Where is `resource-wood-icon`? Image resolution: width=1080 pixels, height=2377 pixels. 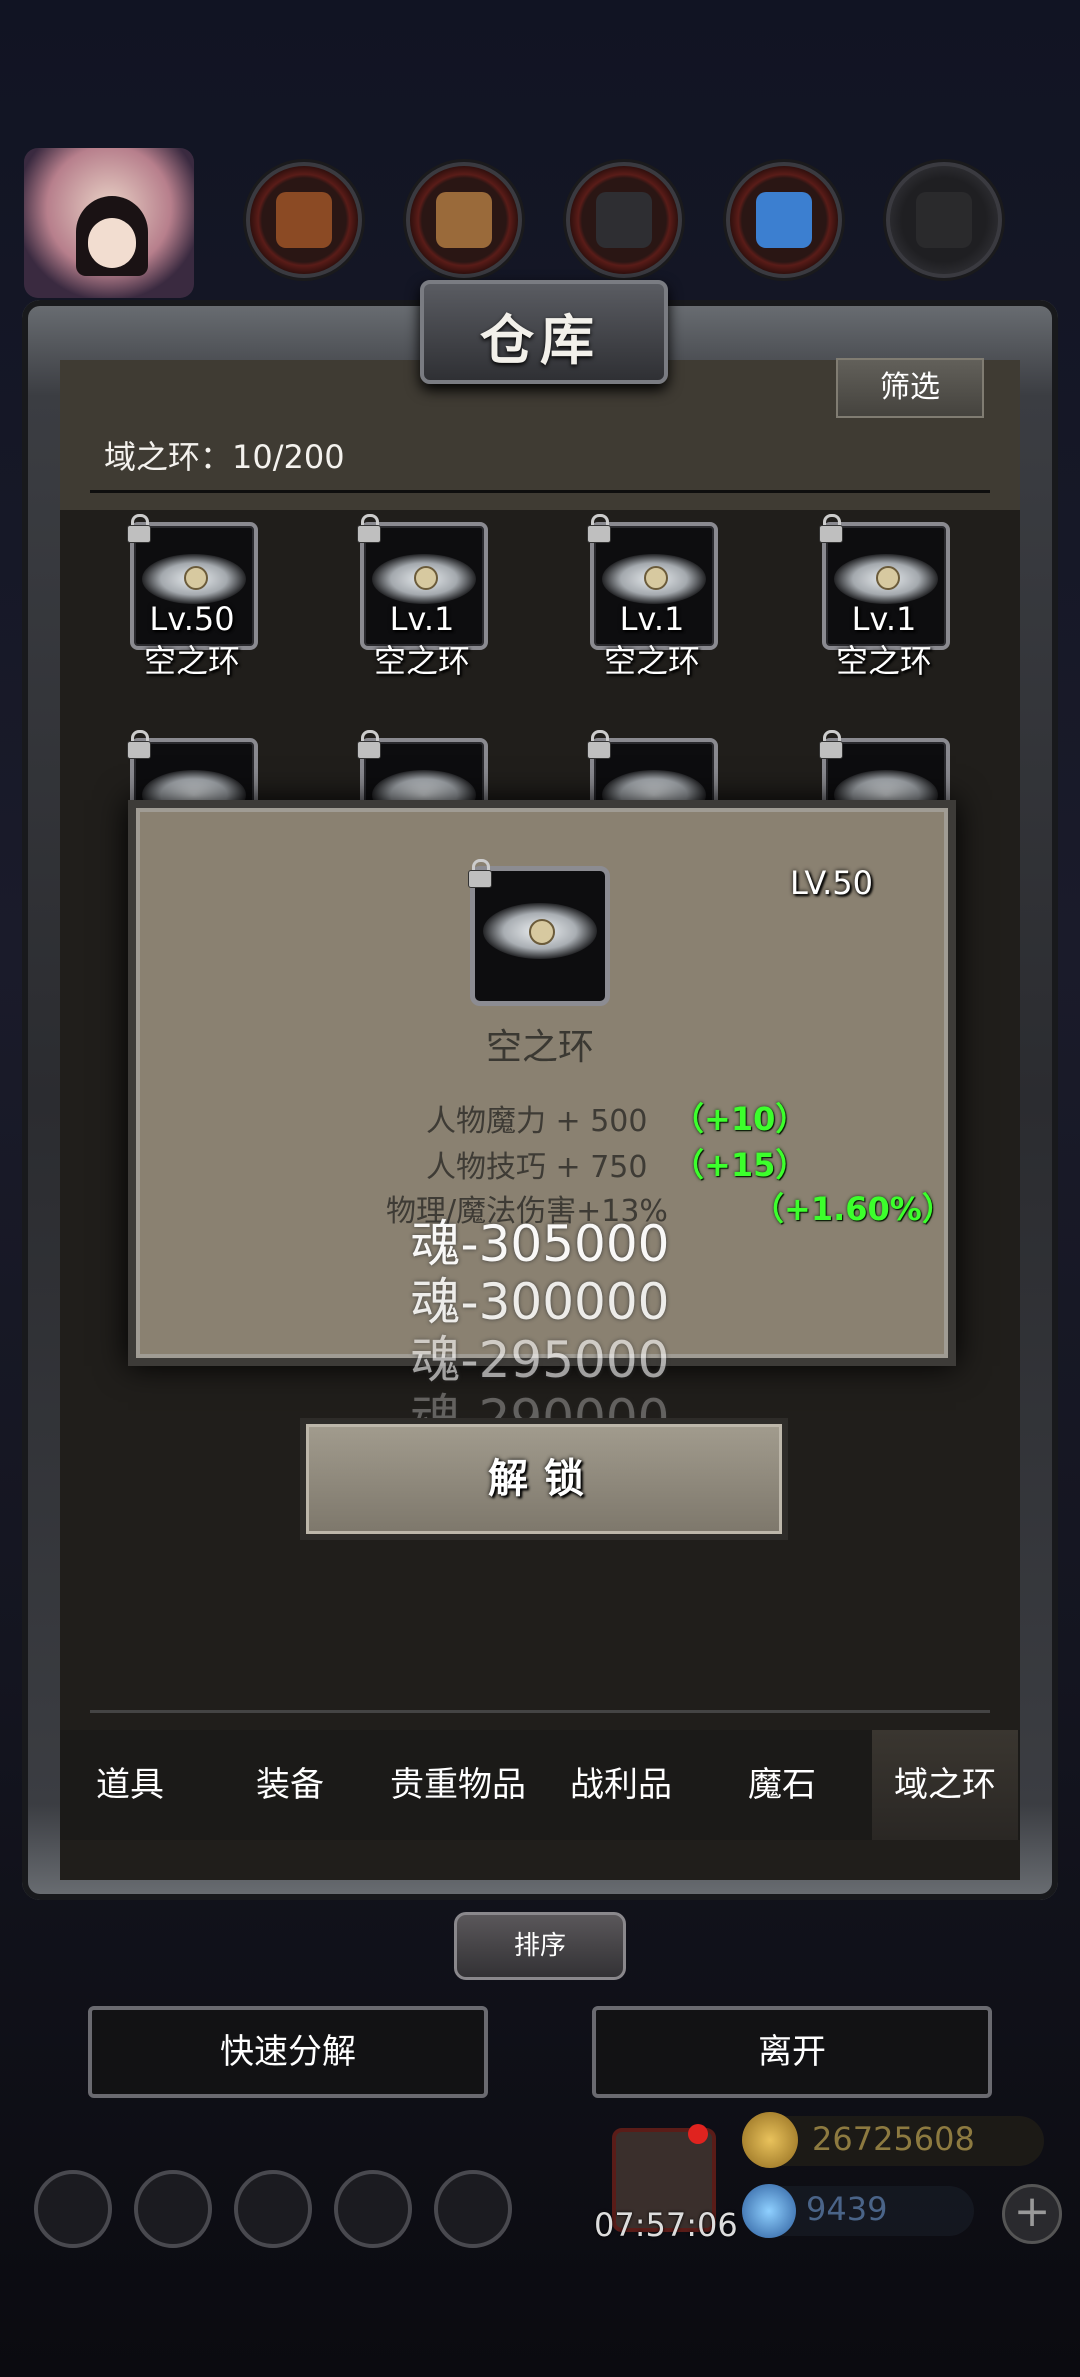 resource-wood-icon is located at coordinates (304, 220).